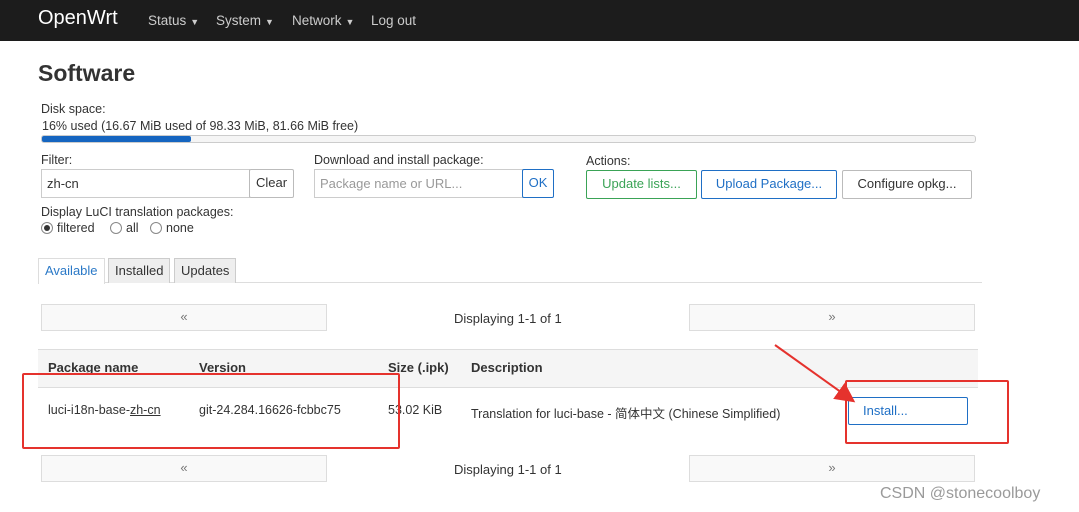  What do you see at coordinates (815, 373) in the screenshot?
I see `annotation-arrow-icon` at bounding box center [815, 373].